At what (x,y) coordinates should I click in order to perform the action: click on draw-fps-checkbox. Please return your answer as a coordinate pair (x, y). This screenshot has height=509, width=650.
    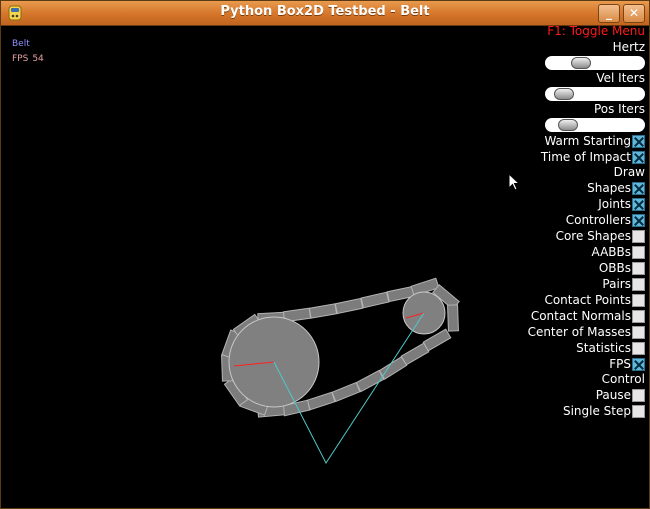
    Looking at the image, I should click on (638, 364).